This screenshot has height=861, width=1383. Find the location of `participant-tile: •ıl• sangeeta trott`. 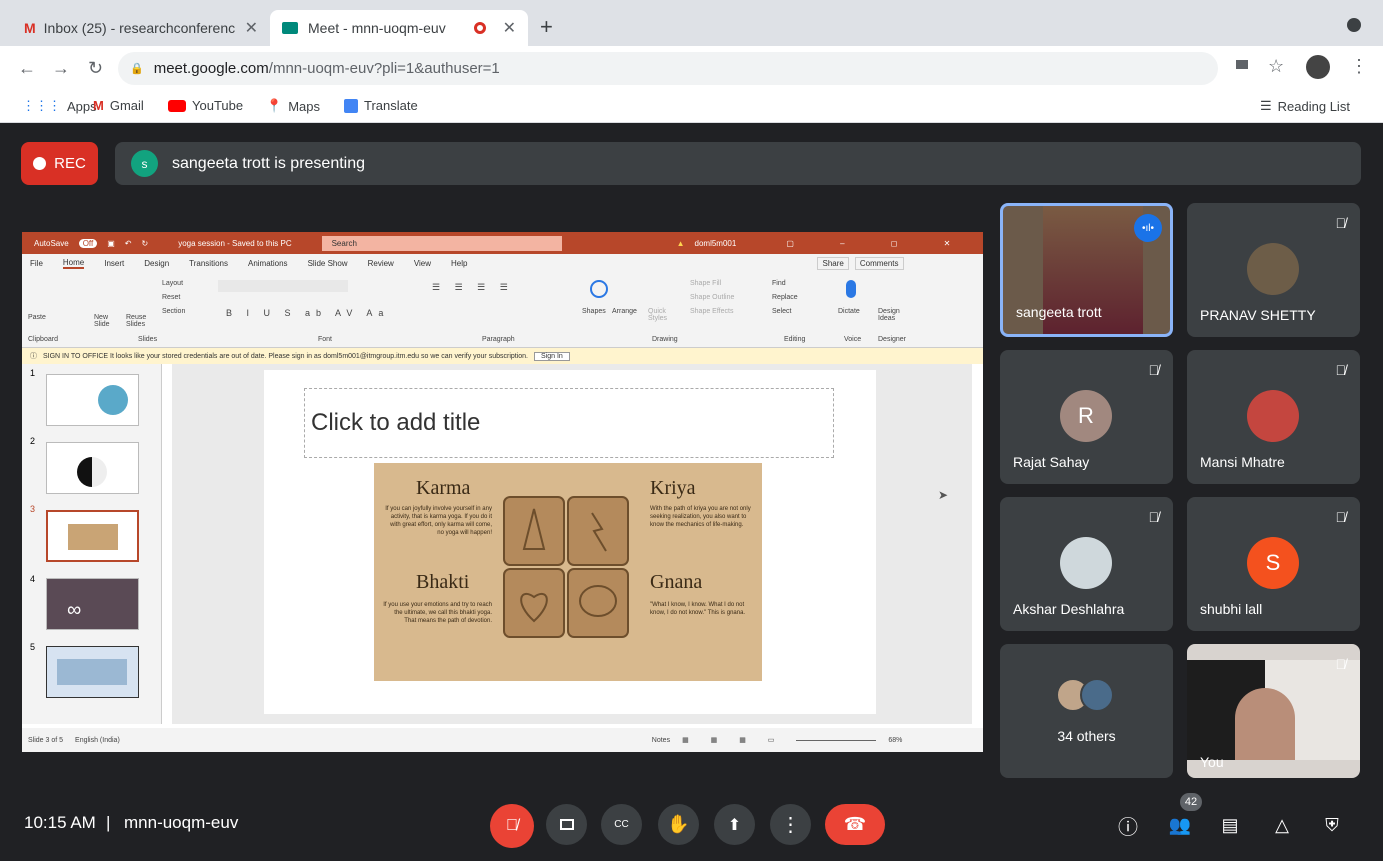

participant-tile: •ıl• sangeeta trott is located at coordinates (1086, 270).